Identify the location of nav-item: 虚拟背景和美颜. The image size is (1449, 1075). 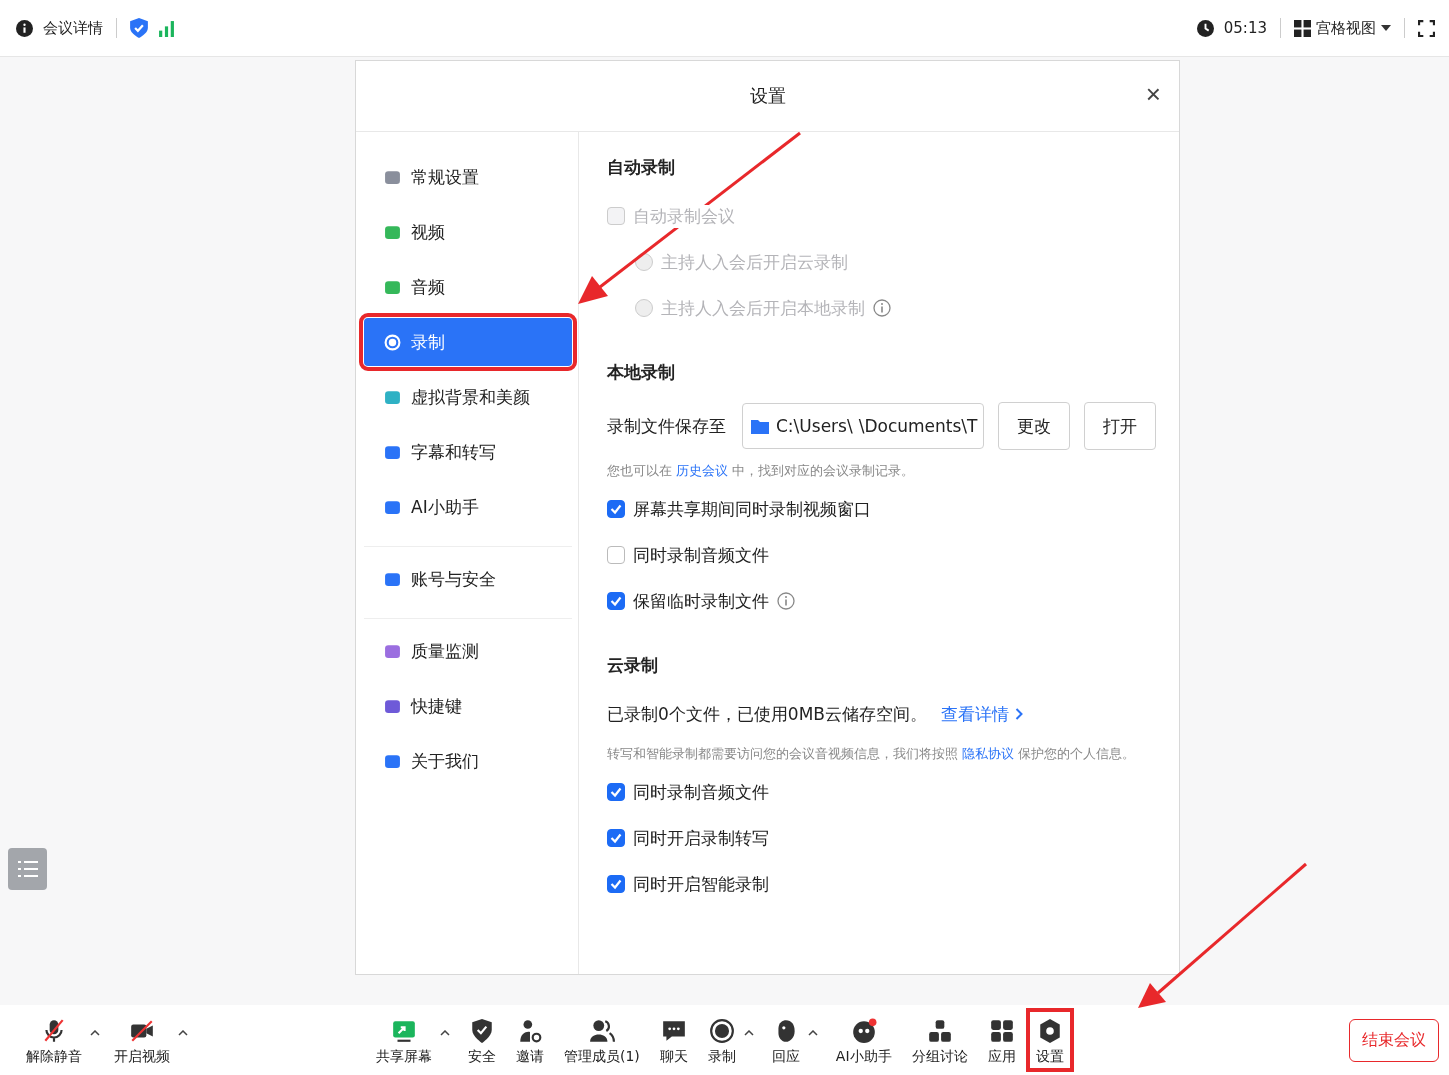
(468, 397).